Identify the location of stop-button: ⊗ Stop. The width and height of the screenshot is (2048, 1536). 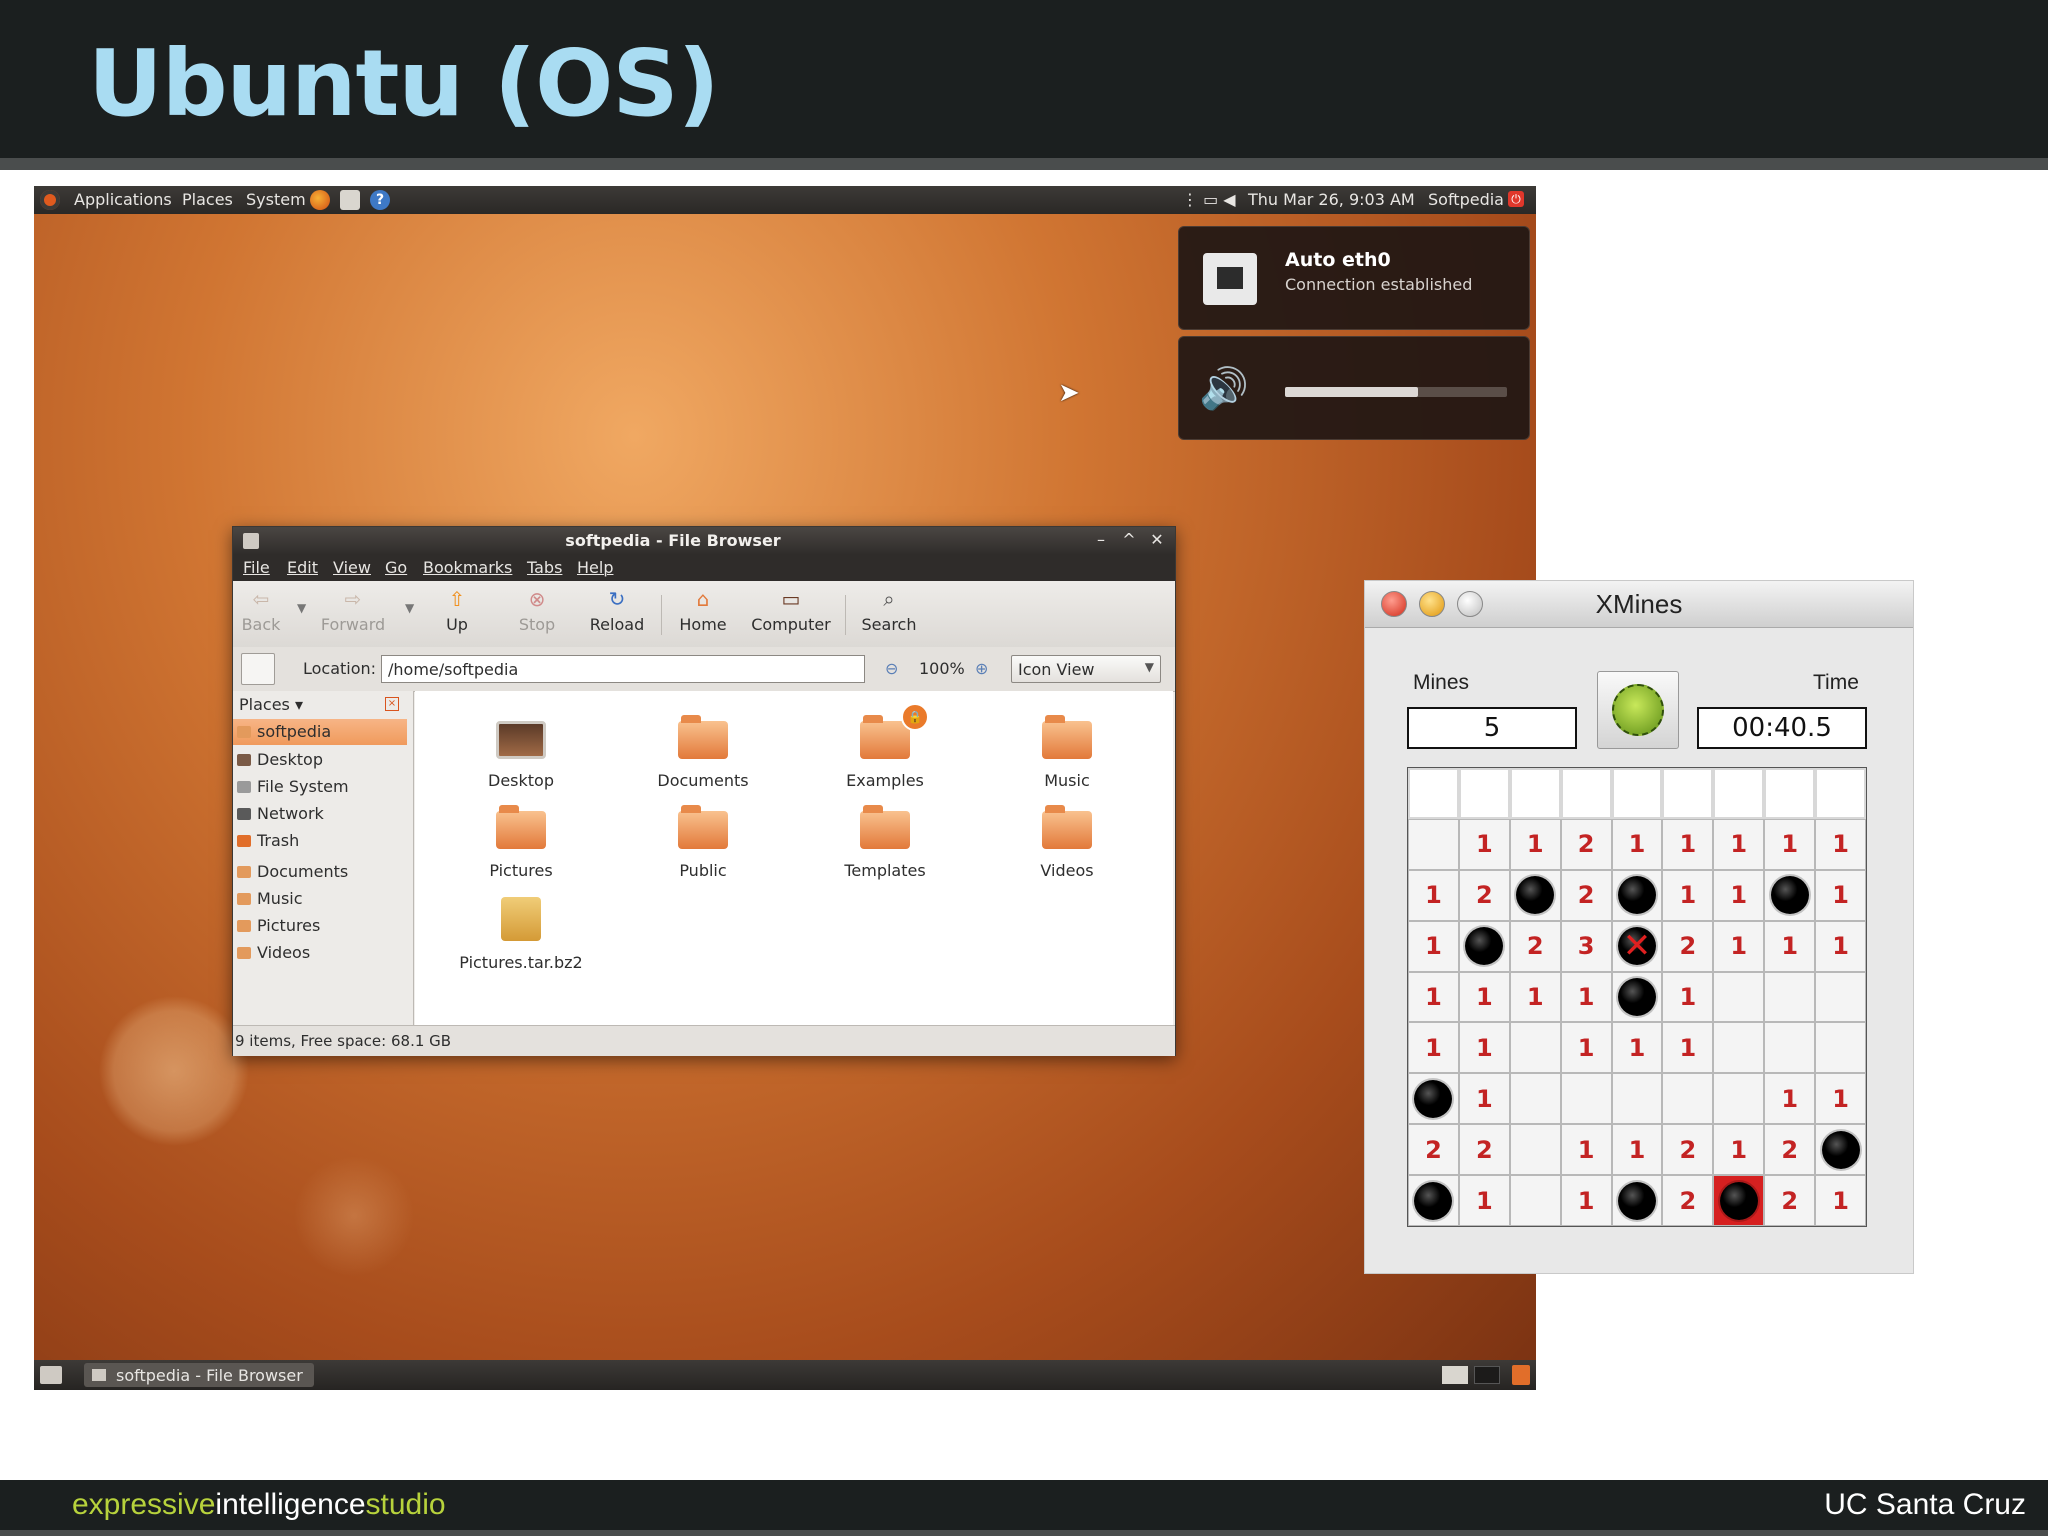
(537, 610).